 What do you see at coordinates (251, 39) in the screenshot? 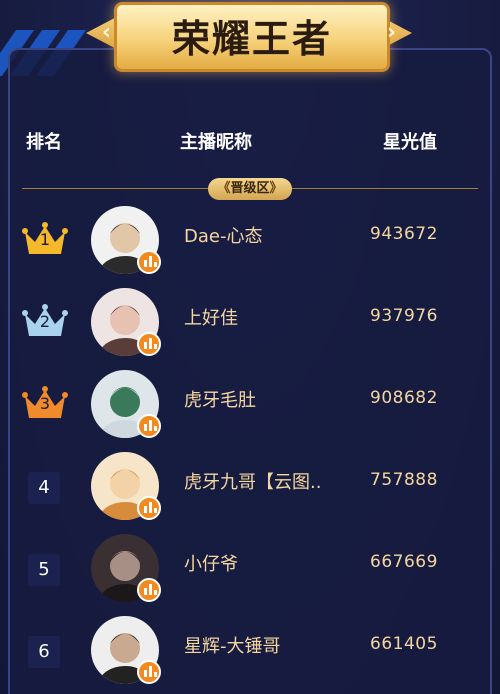
I see `page-title: 荣耀王者` at bounding box center [251, 39].